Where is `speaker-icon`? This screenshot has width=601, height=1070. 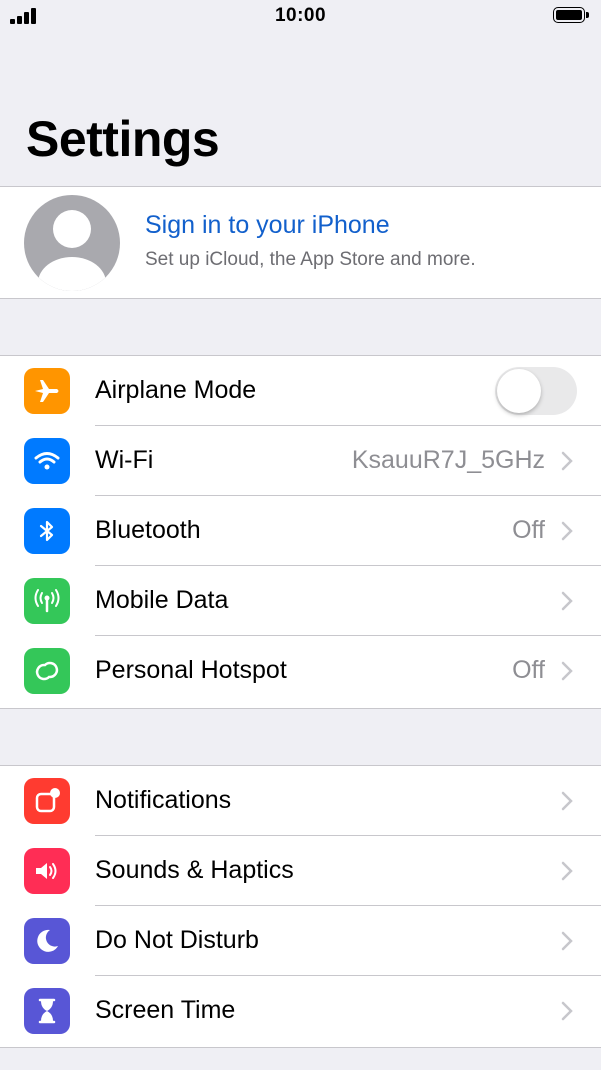
speaker-icon is located at coordinates (47, 871).